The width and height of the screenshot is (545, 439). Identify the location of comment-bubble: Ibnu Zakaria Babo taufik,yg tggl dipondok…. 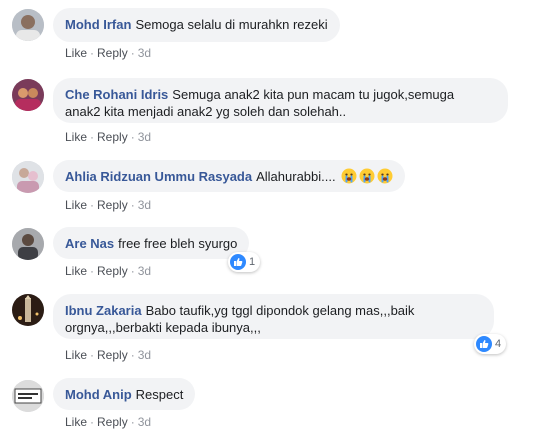
(273, 316).